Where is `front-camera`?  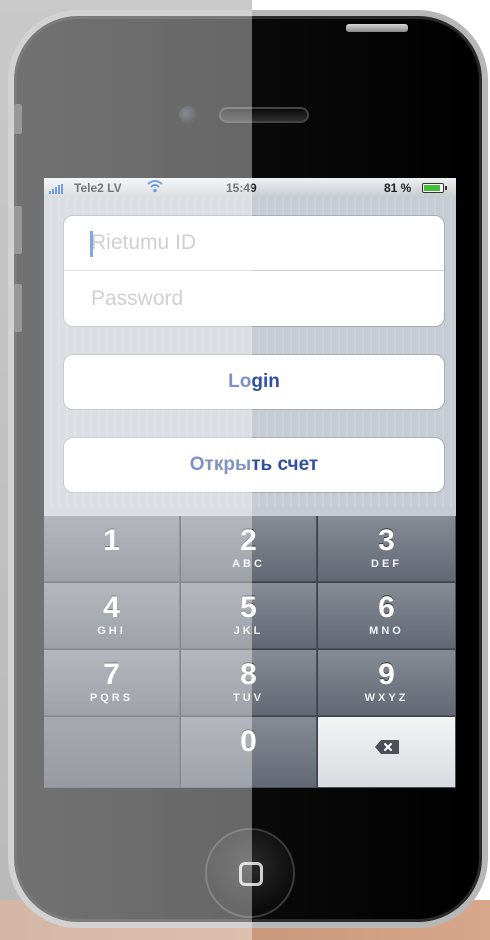
front-camera is located at coordinates (188, 115).